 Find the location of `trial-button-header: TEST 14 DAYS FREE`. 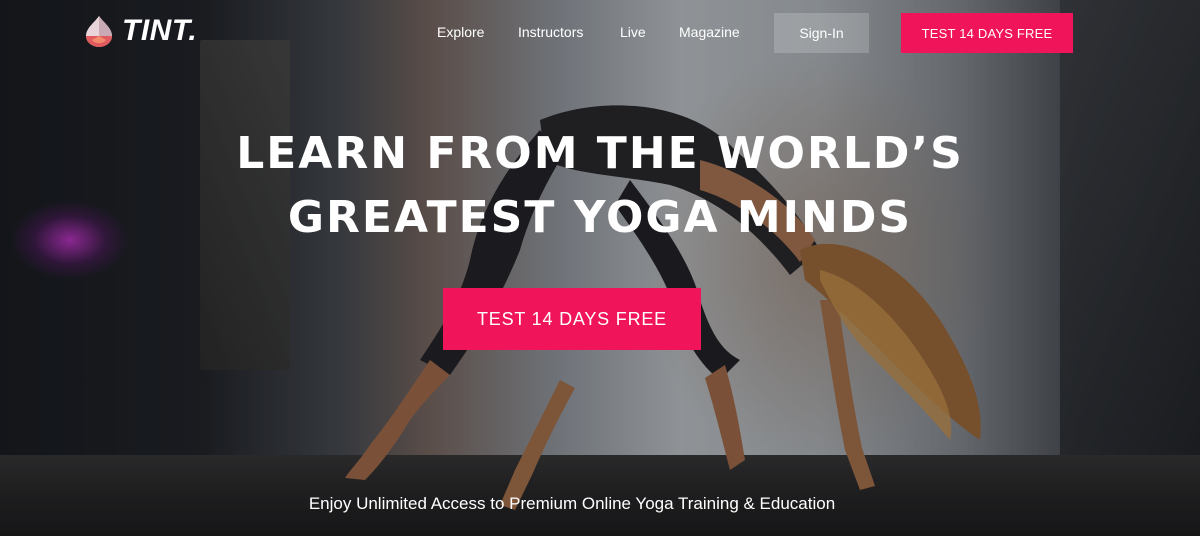

trial-button-header: TEST 14 DAYS FREE is located at coordinates (987, 33).